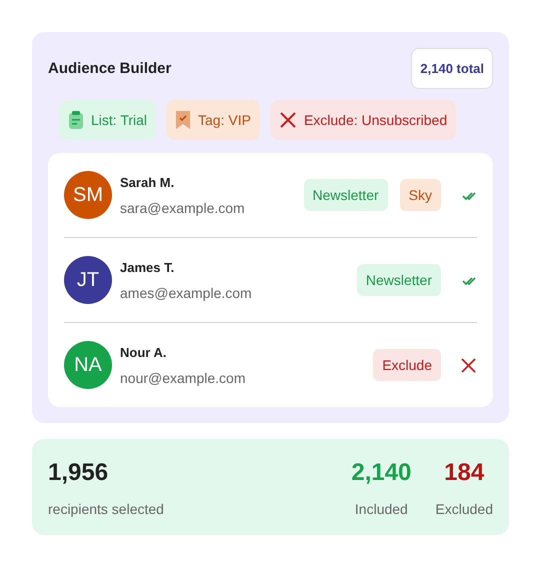 The height and width of the screenshot is (570, 542). What do you see at coordinates (287, 120) in the screenshot?
I see `close-icon` at bounding box center [287, 120].